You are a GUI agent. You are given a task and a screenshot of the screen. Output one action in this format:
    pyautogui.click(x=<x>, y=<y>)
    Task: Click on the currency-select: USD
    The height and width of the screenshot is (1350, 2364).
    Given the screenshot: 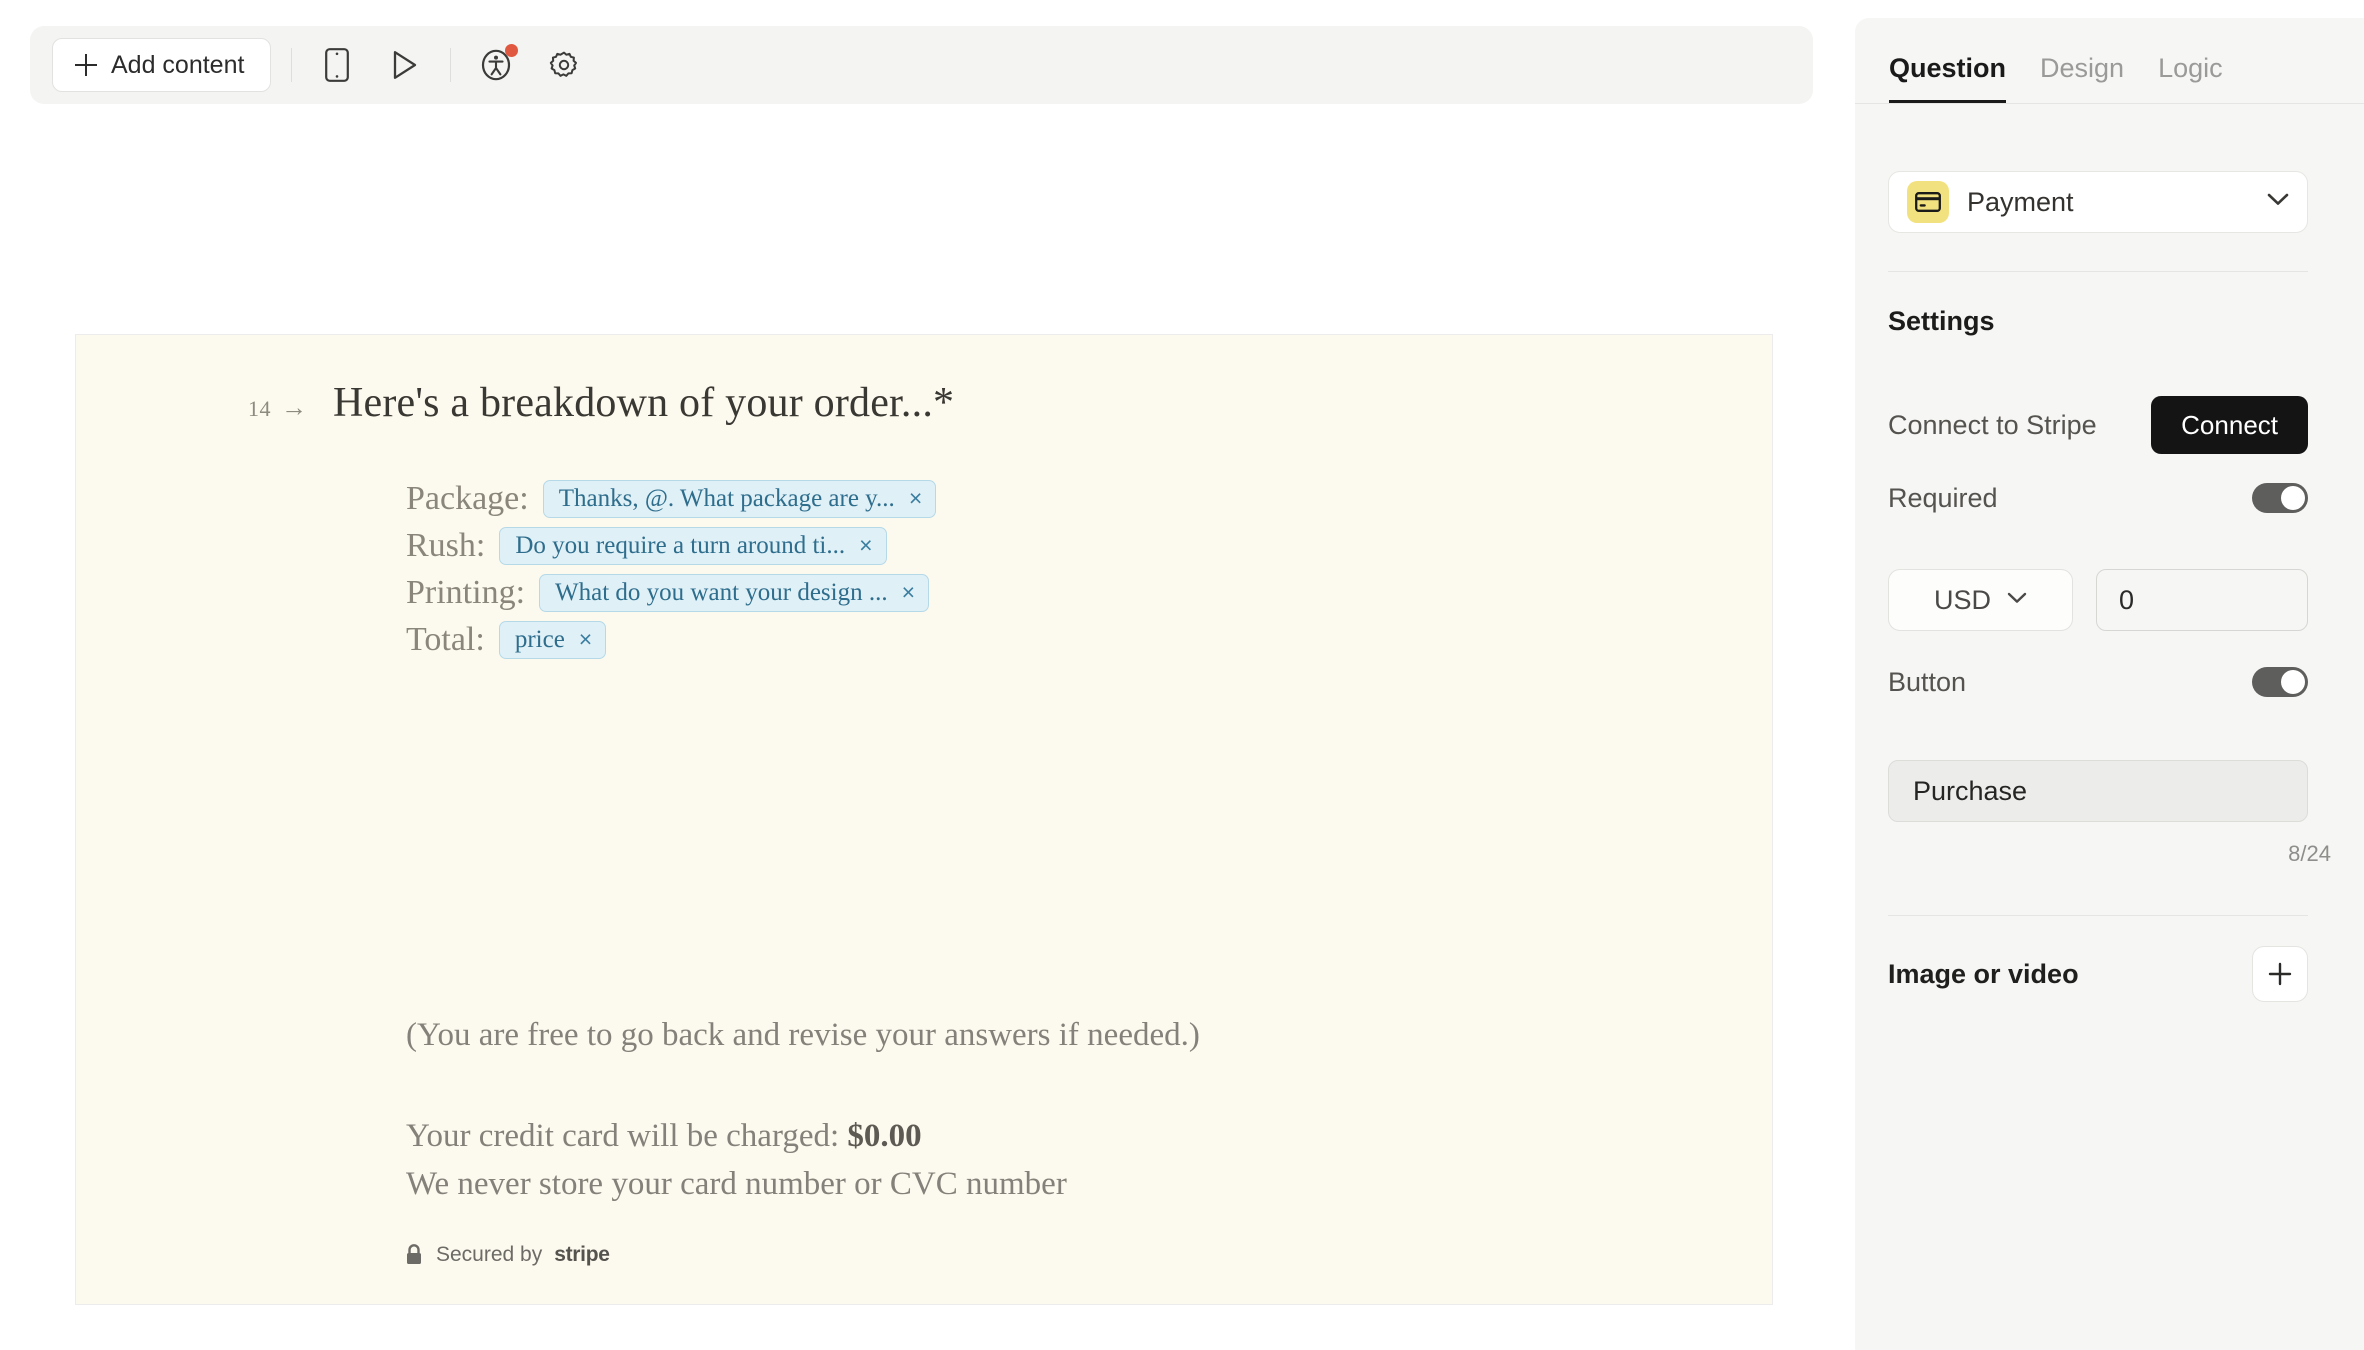 What is the action you would take?
    pyautogui.click(x=1980, y=600)
    